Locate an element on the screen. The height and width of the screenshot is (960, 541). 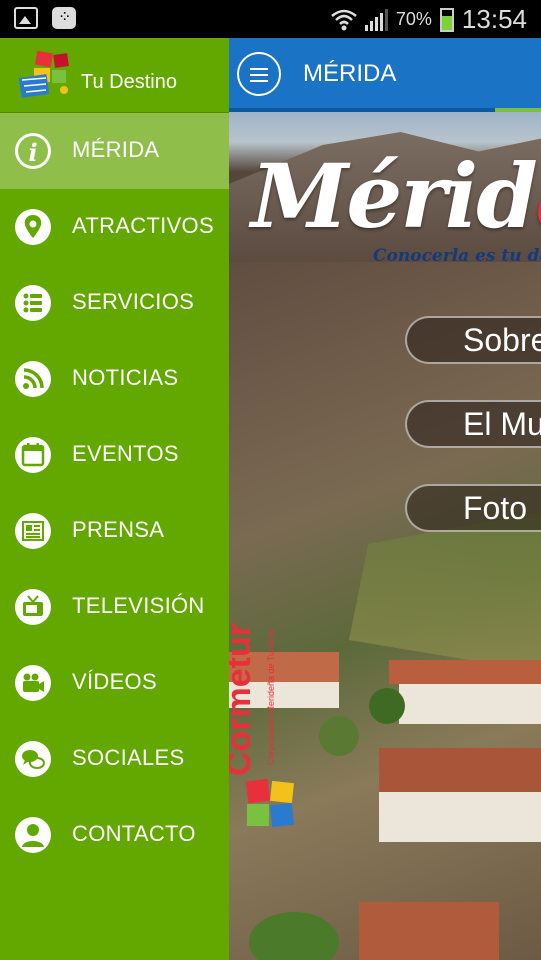
menu-item-label: PRENSA is located at coordinates (118, 529).